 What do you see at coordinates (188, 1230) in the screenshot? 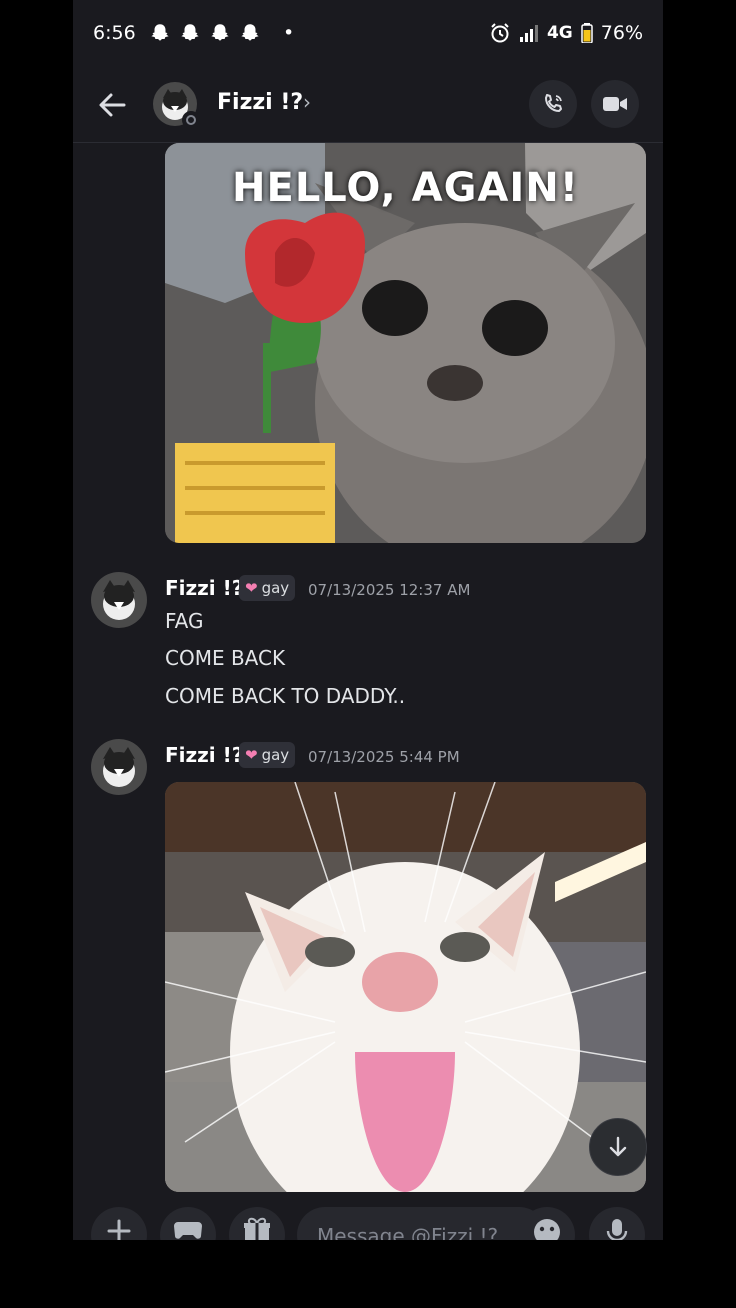
I see `gamepad-icon` at bounding box center [188, 1230].